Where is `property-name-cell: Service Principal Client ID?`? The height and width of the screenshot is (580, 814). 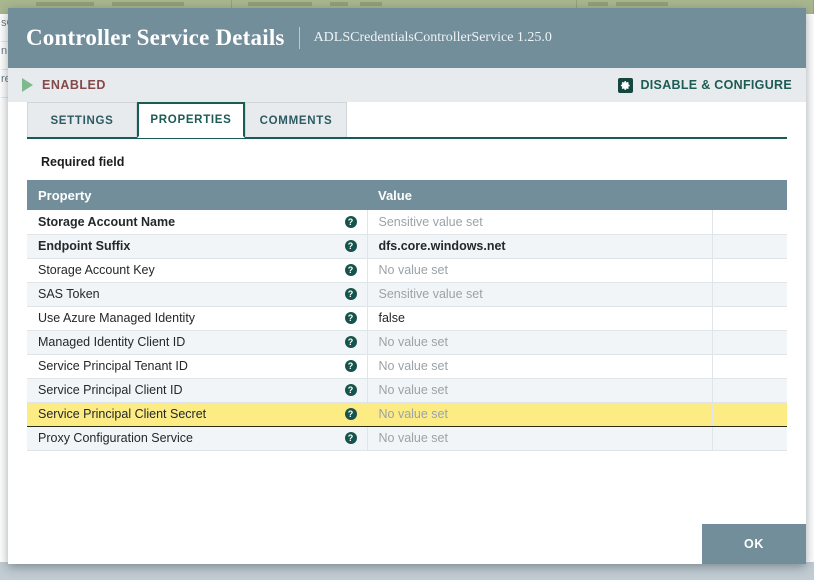 property-name-cell: Service Principal Client ID? is located at coordinates (197, 390).